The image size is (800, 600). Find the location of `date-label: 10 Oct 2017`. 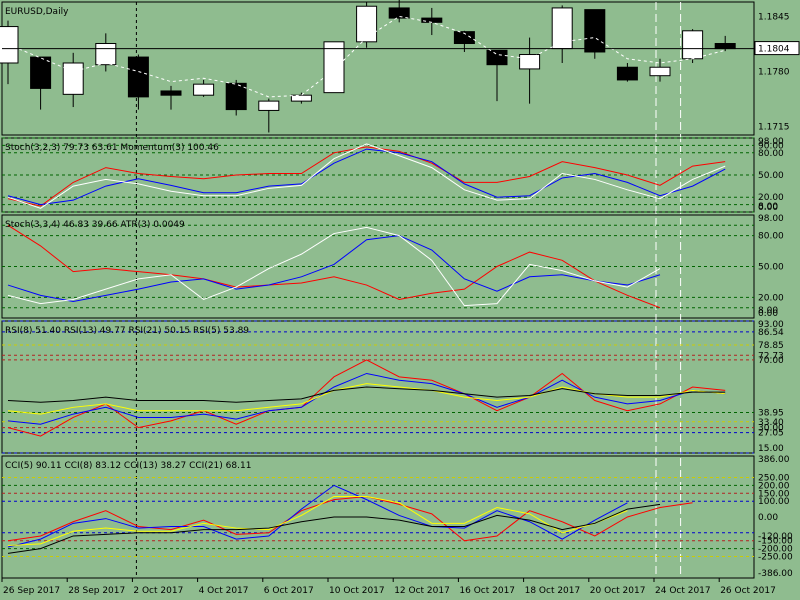

date-label: 10 Oct 2017 is located at coordinates (357, 591).